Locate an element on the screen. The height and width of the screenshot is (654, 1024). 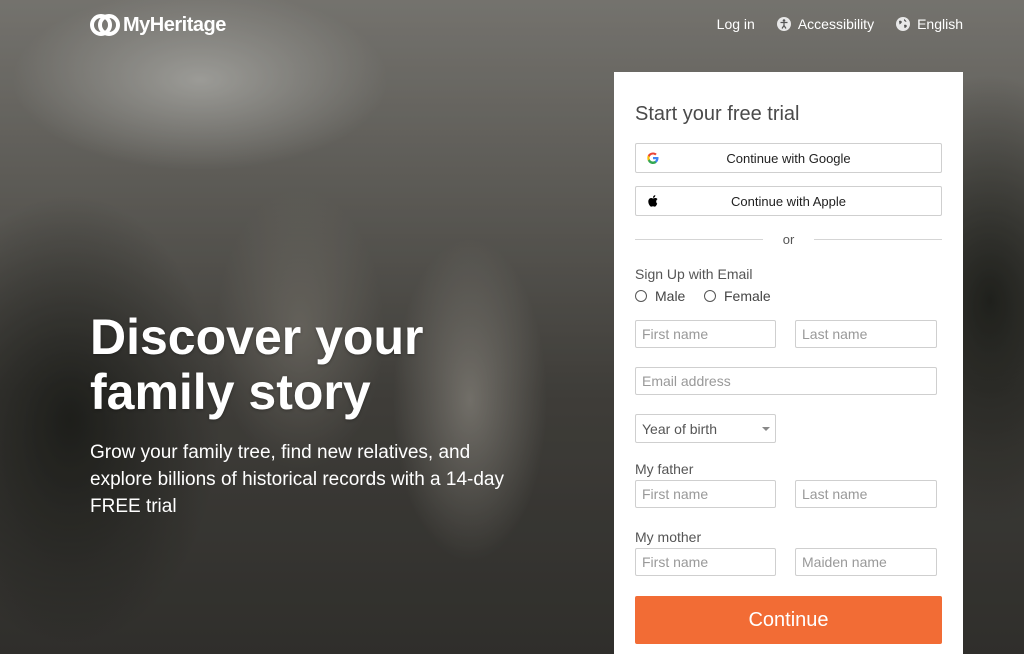
male-label: Male is located at coordinates (670, 296).